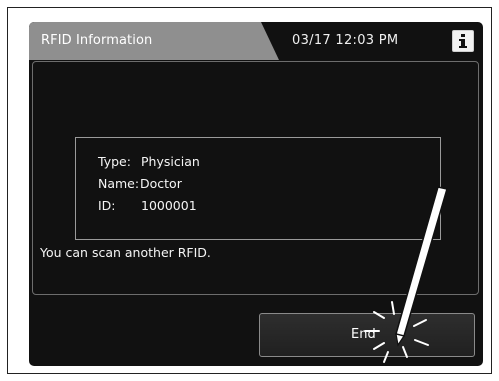 This screenshot has width=499, height=381. I want to click on datetime-display: 03/17 12:03 PM, so click(345, 40).